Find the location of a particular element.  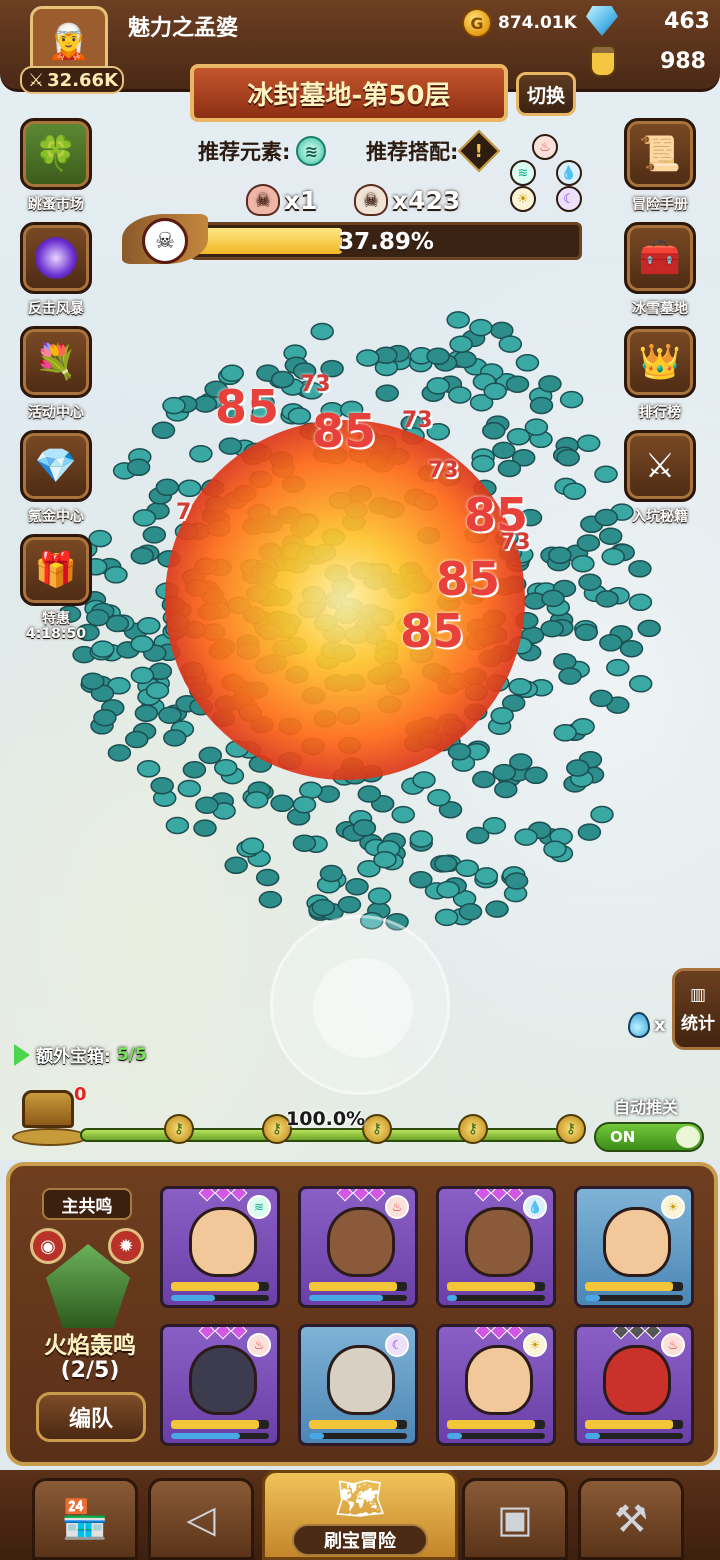

auto-advance-label: 自动推关 is located at coordinates (646, 1107).